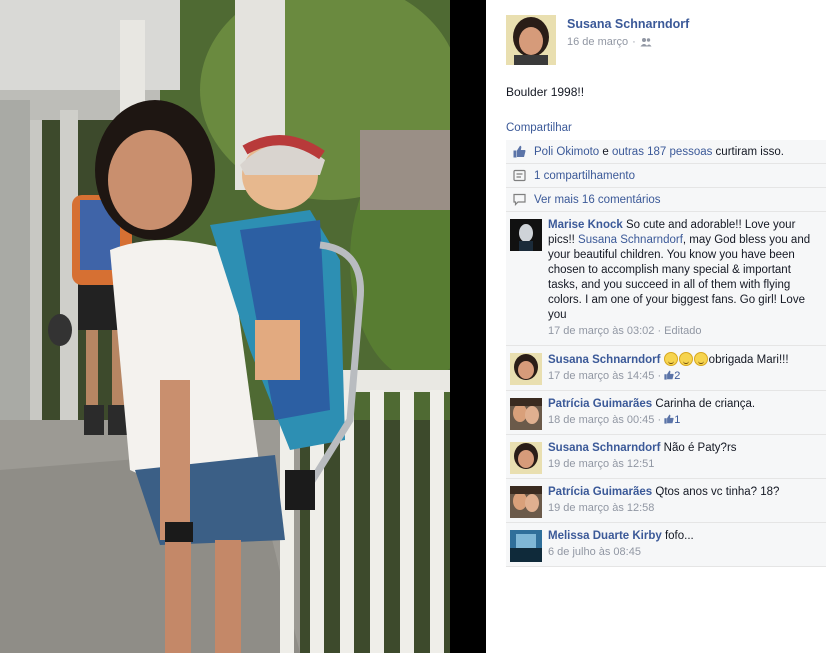  Describe the element at coordinates (646, 42) in the screenshot. I see `friends-icon` at that location.